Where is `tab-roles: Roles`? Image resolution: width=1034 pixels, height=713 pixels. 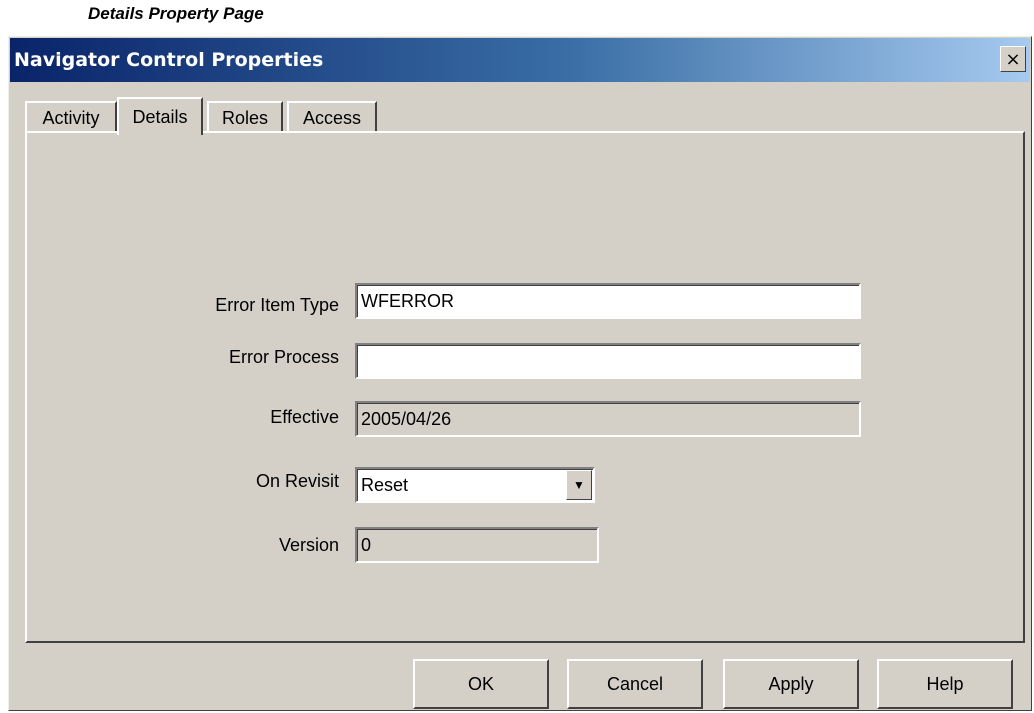
tab-roles: Roles is located at coordinates (245, 117).